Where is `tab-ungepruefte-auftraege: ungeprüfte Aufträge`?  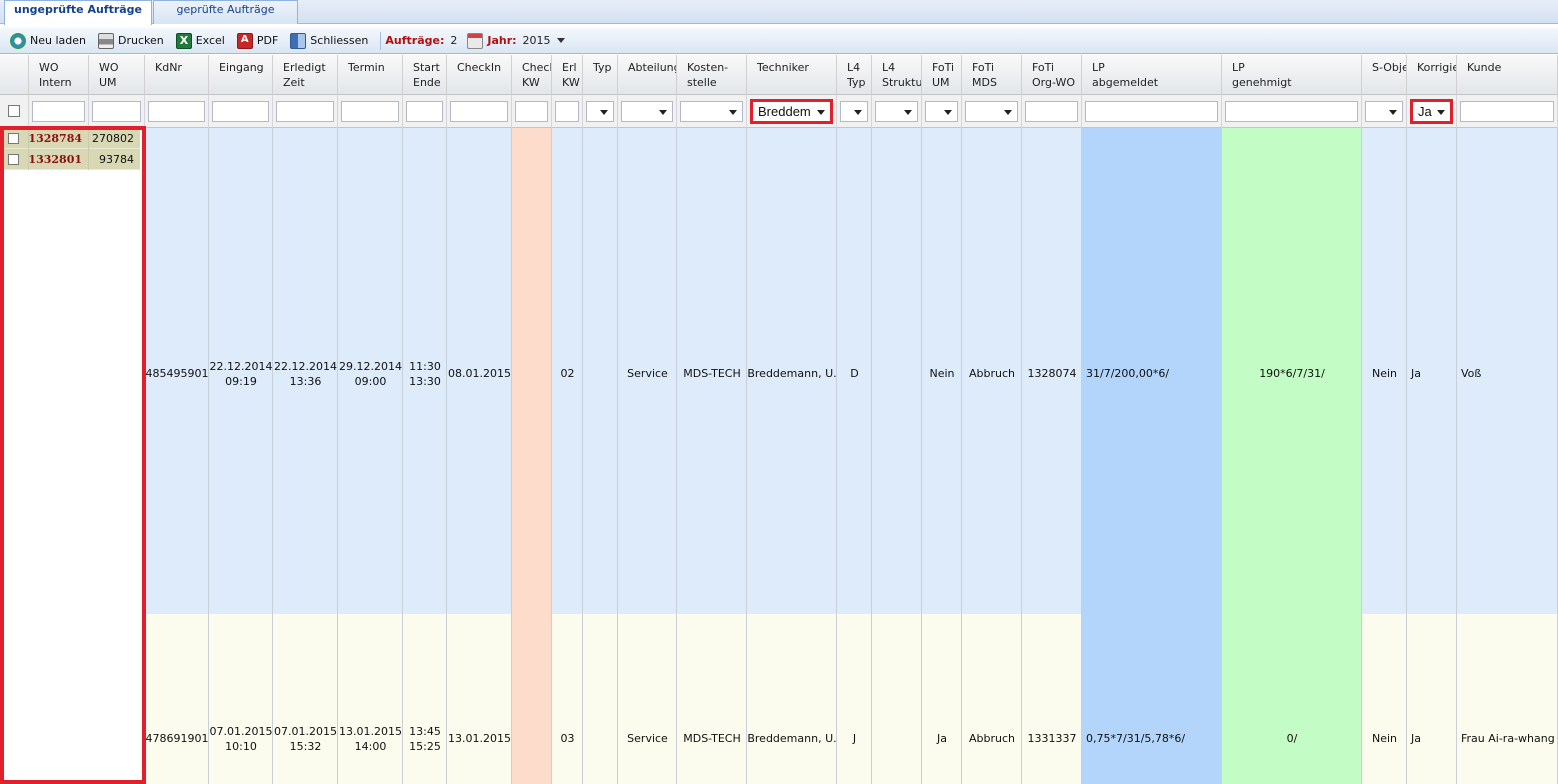 tab-ungepruefte-auftraege: ungeprüfte Aufträge is located at coordinates (78, 12).